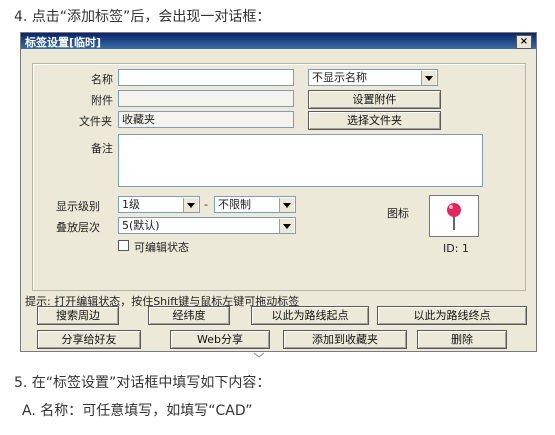 This screenshot has height=435, width=555. What do you see at coordinates (456, 248) in the screenshot?
I see `id-label: ID: 1` at bounding box center [456, 248].